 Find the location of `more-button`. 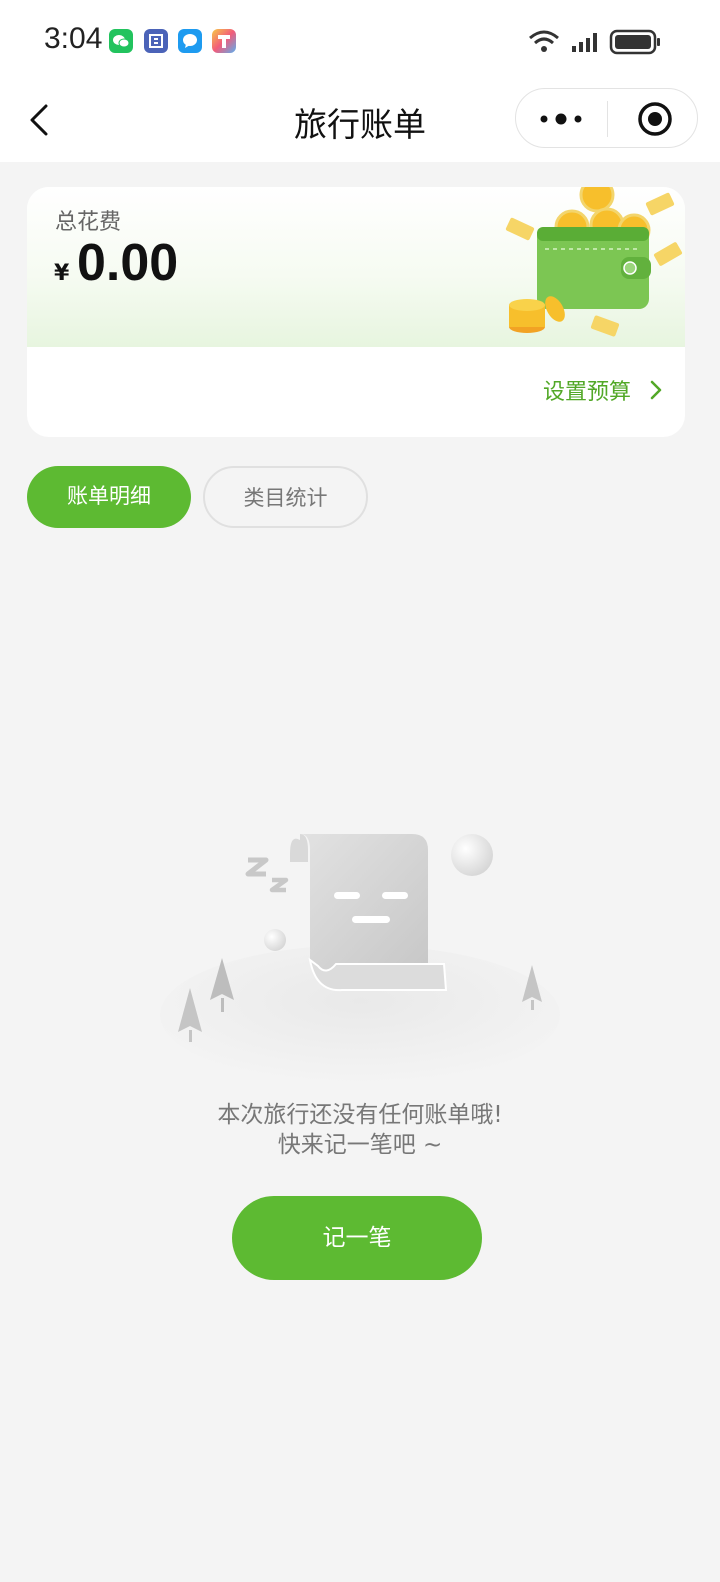

more-button is located at coordinates (561, 118).